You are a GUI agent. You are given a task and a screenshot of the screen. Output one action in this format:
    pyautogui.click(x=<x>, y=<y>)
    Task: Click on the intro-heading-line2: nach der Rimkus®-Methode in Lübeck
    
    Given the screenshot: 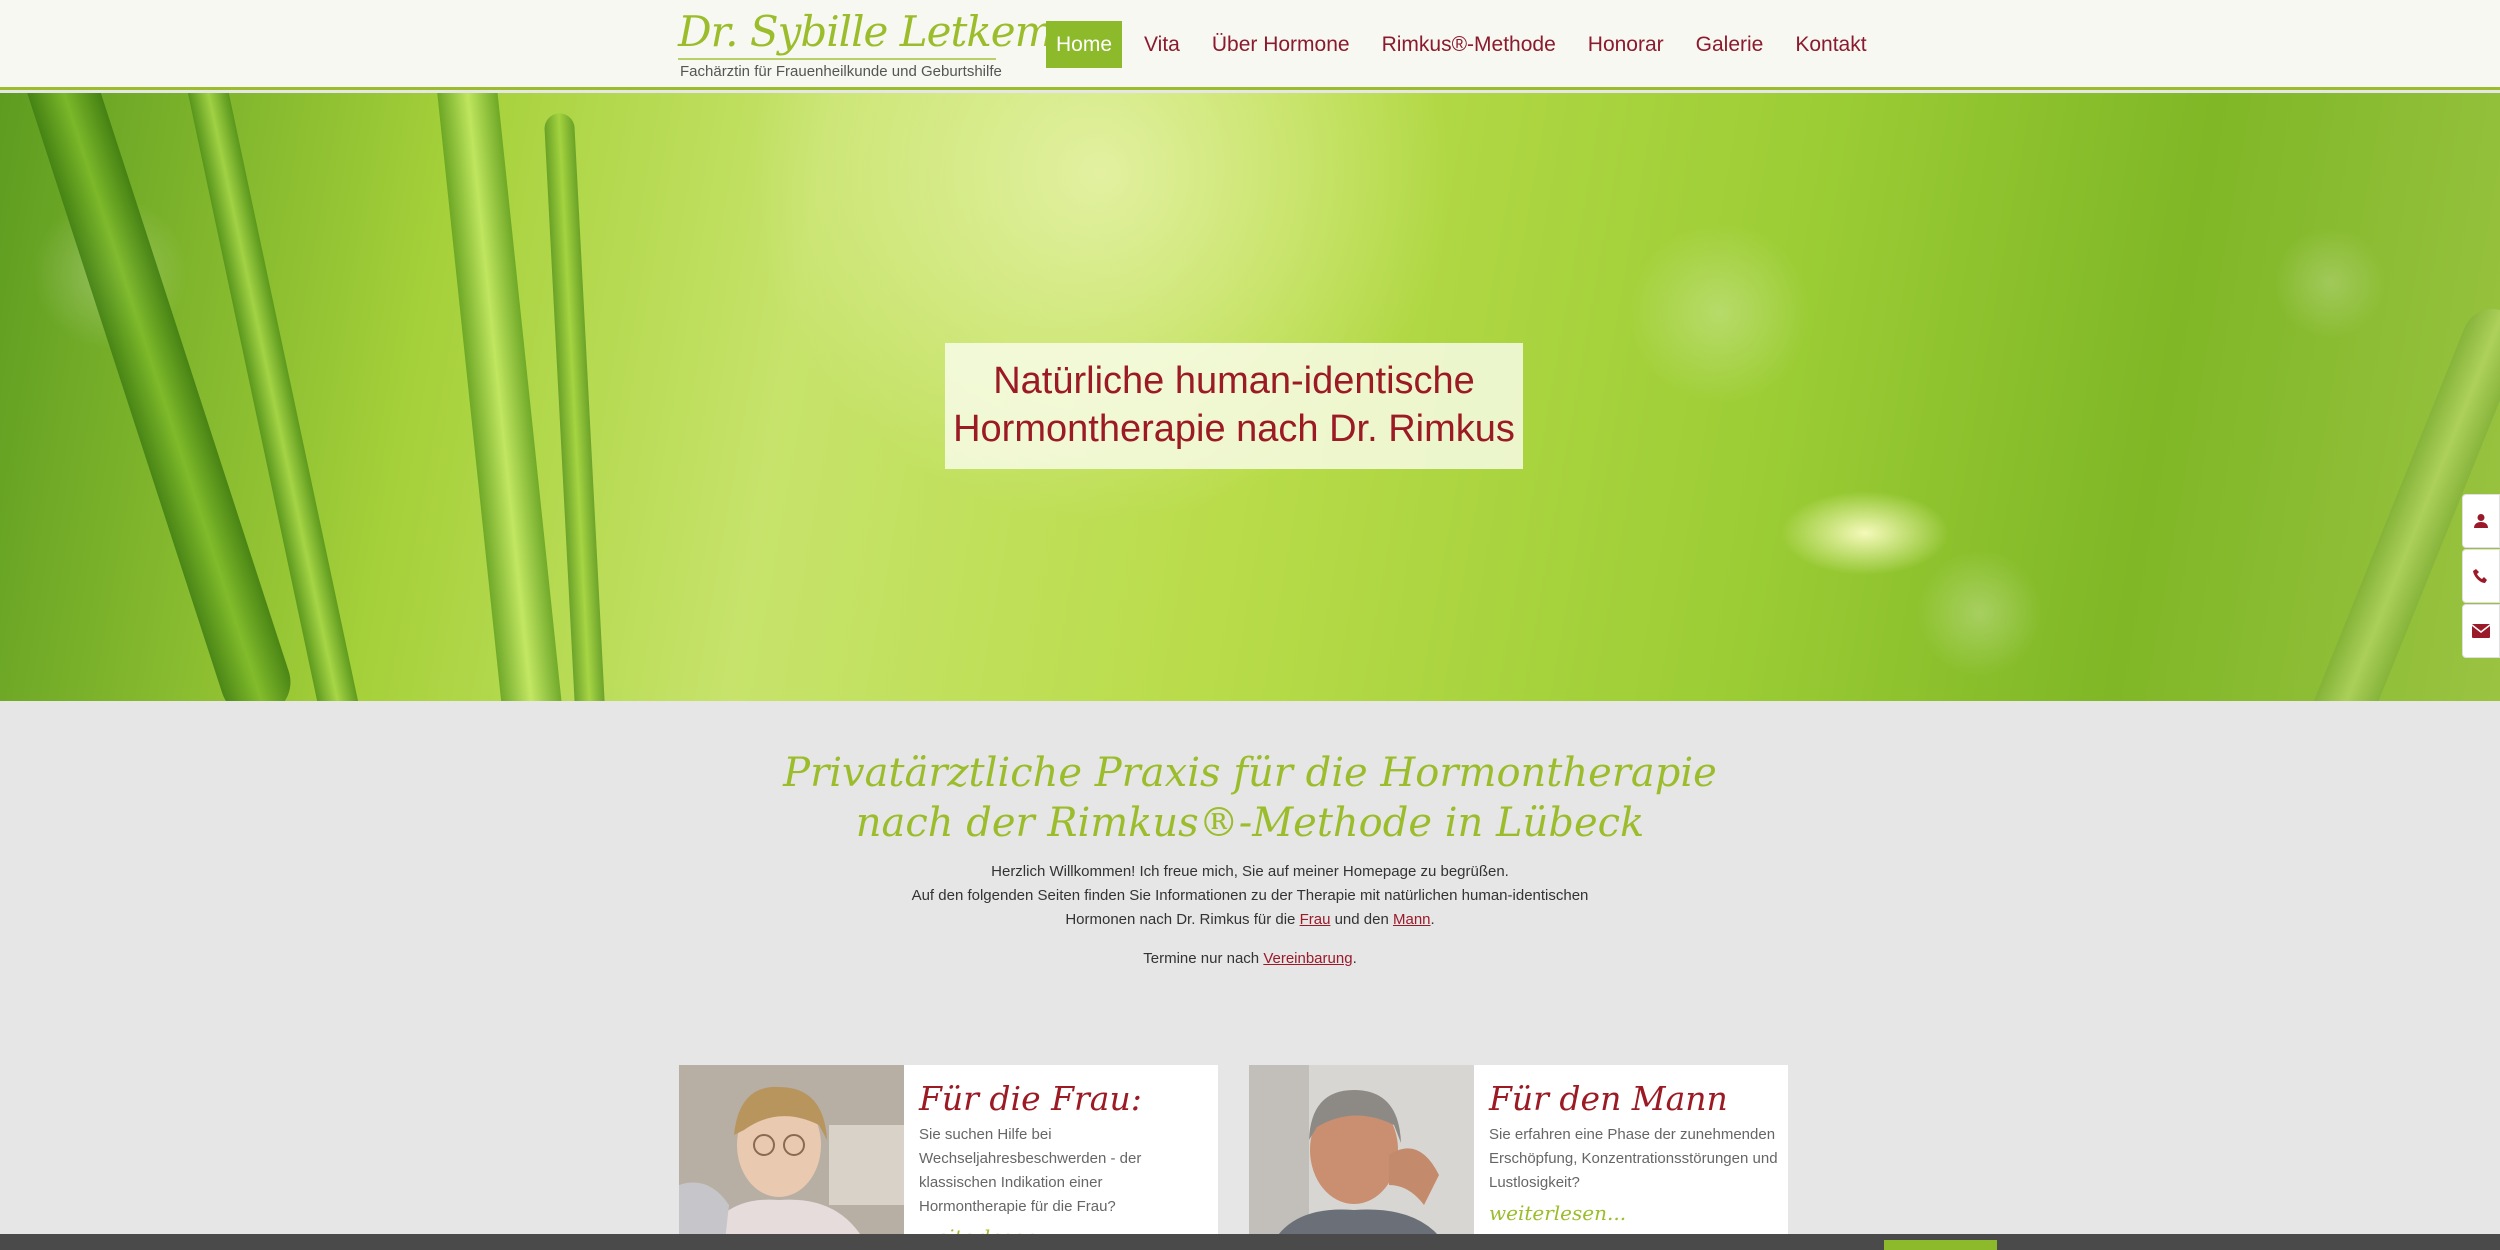 What is the action you would take?
    pyautogui.click(x=1250, y=823)
    